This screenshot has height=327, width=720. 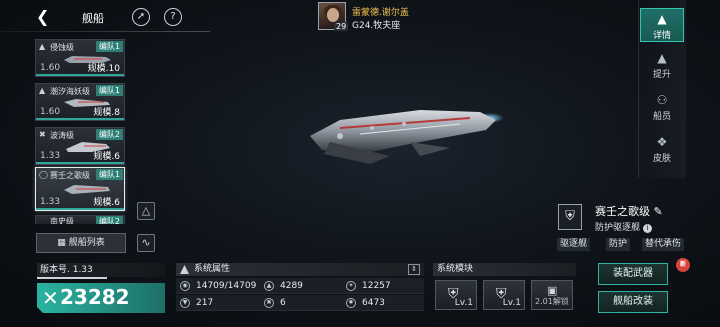 I want to click on ship-card-scale: 规模.10, so click(x=103, y=69).